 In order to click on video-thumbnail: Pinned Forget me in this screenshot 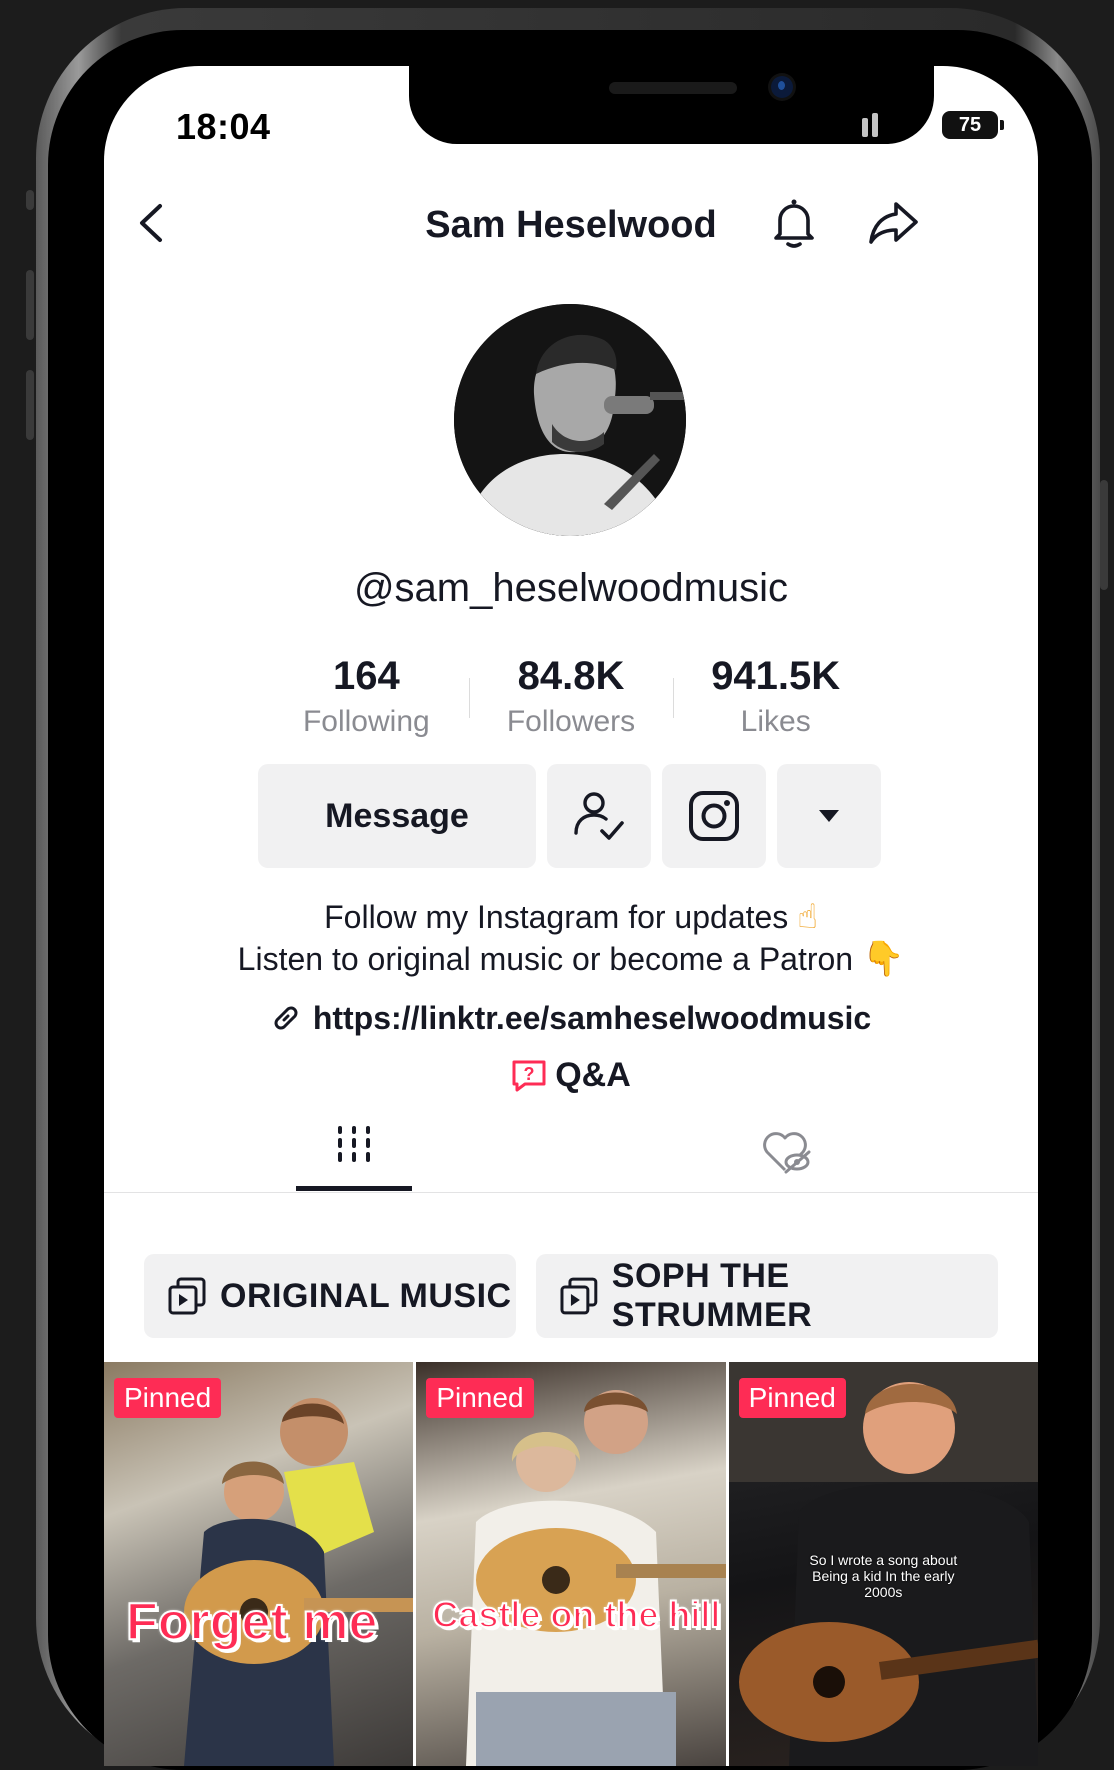, I will do `click(259, 1564)`.